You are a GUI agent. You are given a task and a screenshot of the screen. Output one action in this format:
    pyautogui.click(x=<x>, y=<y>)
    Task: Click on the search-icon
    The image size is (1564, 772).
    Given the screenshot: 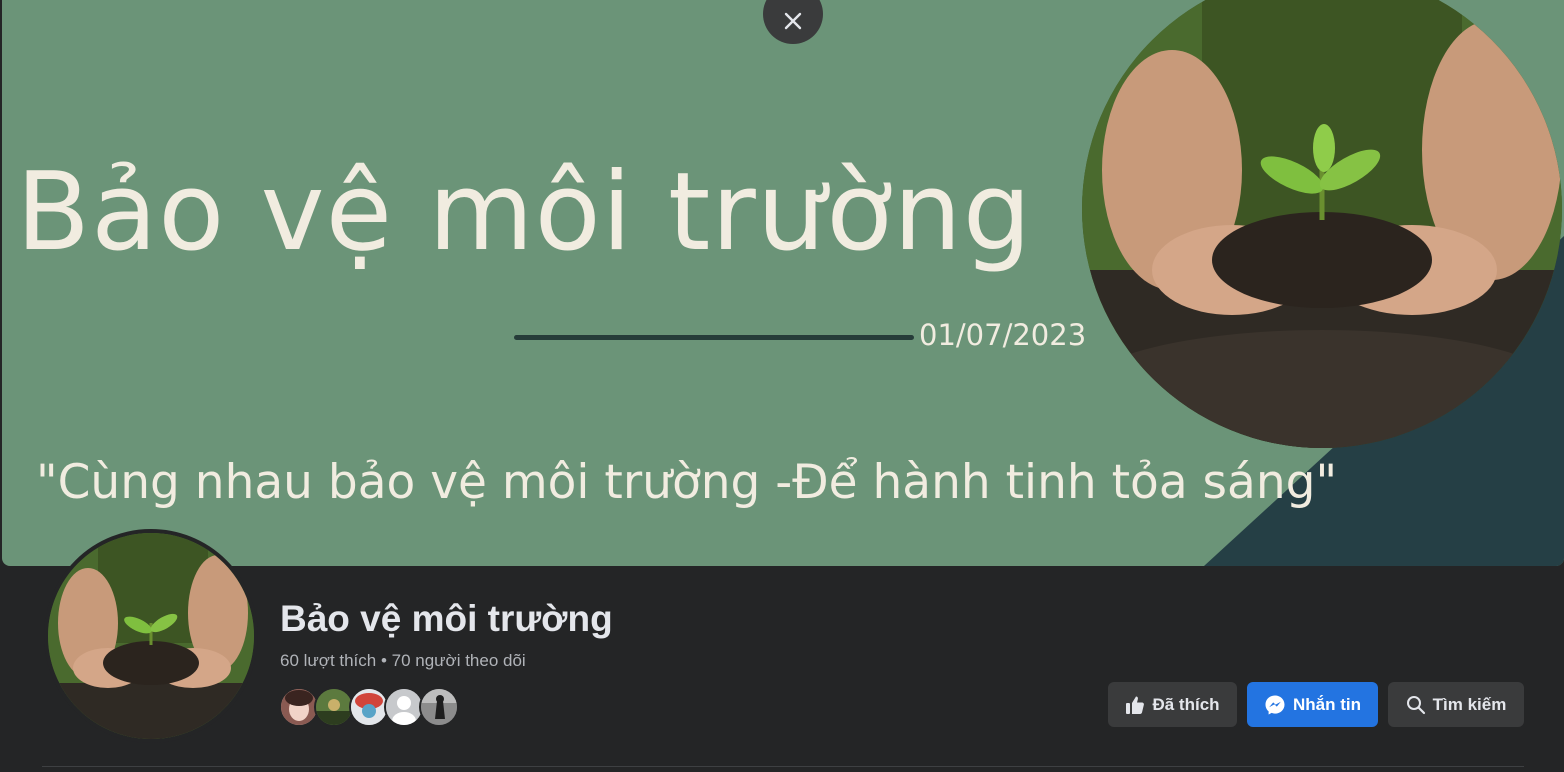 What is the action you would take?
    pyautogui.click(x=1415, y=704)
    